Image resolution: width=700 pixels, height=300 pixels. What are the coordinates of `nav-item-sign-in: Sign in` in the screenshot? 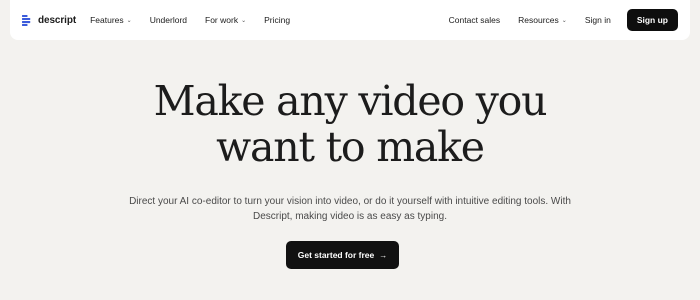 It's located at (598, 20).